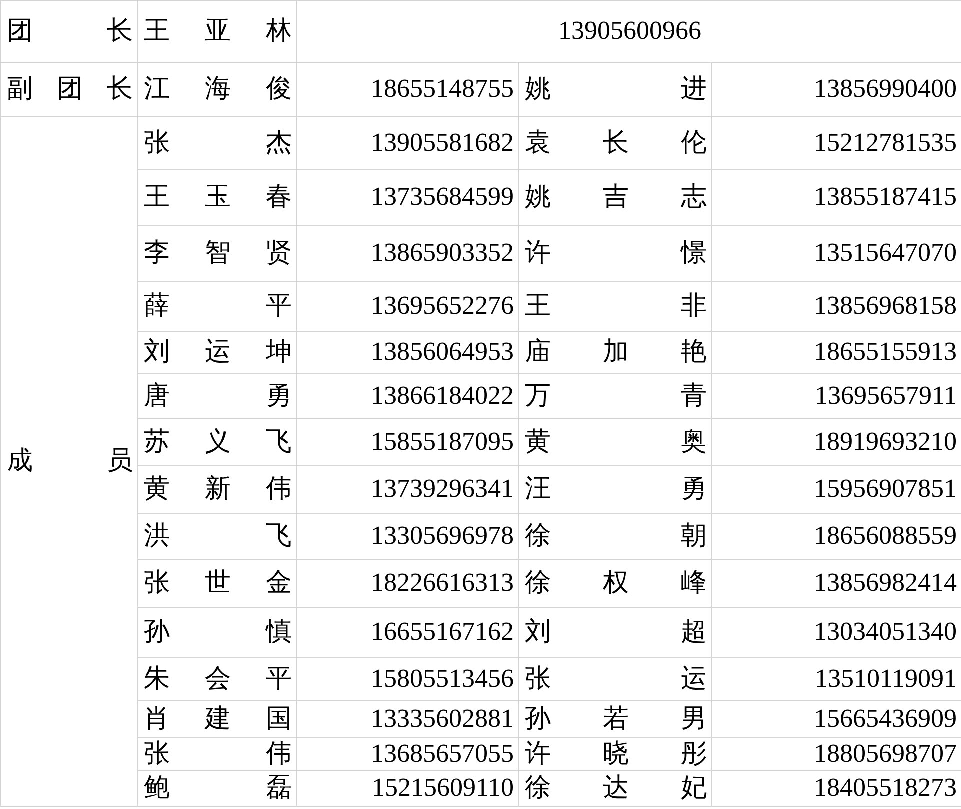 The image size is (961, 809). I want to click on table-cell: 13735684599, so click(407, 198).